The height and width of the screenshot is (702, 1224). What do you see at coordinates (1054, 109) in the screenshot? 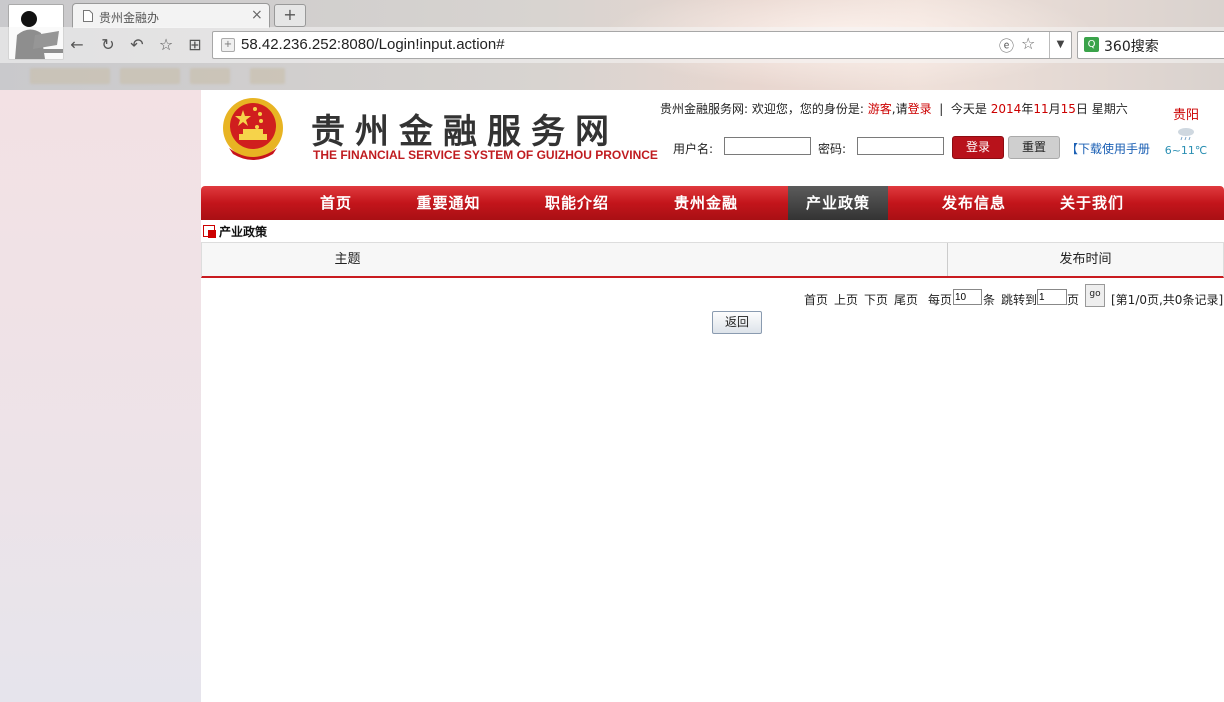
I see `month-unit: 月` at bounding box center [1054, 109].